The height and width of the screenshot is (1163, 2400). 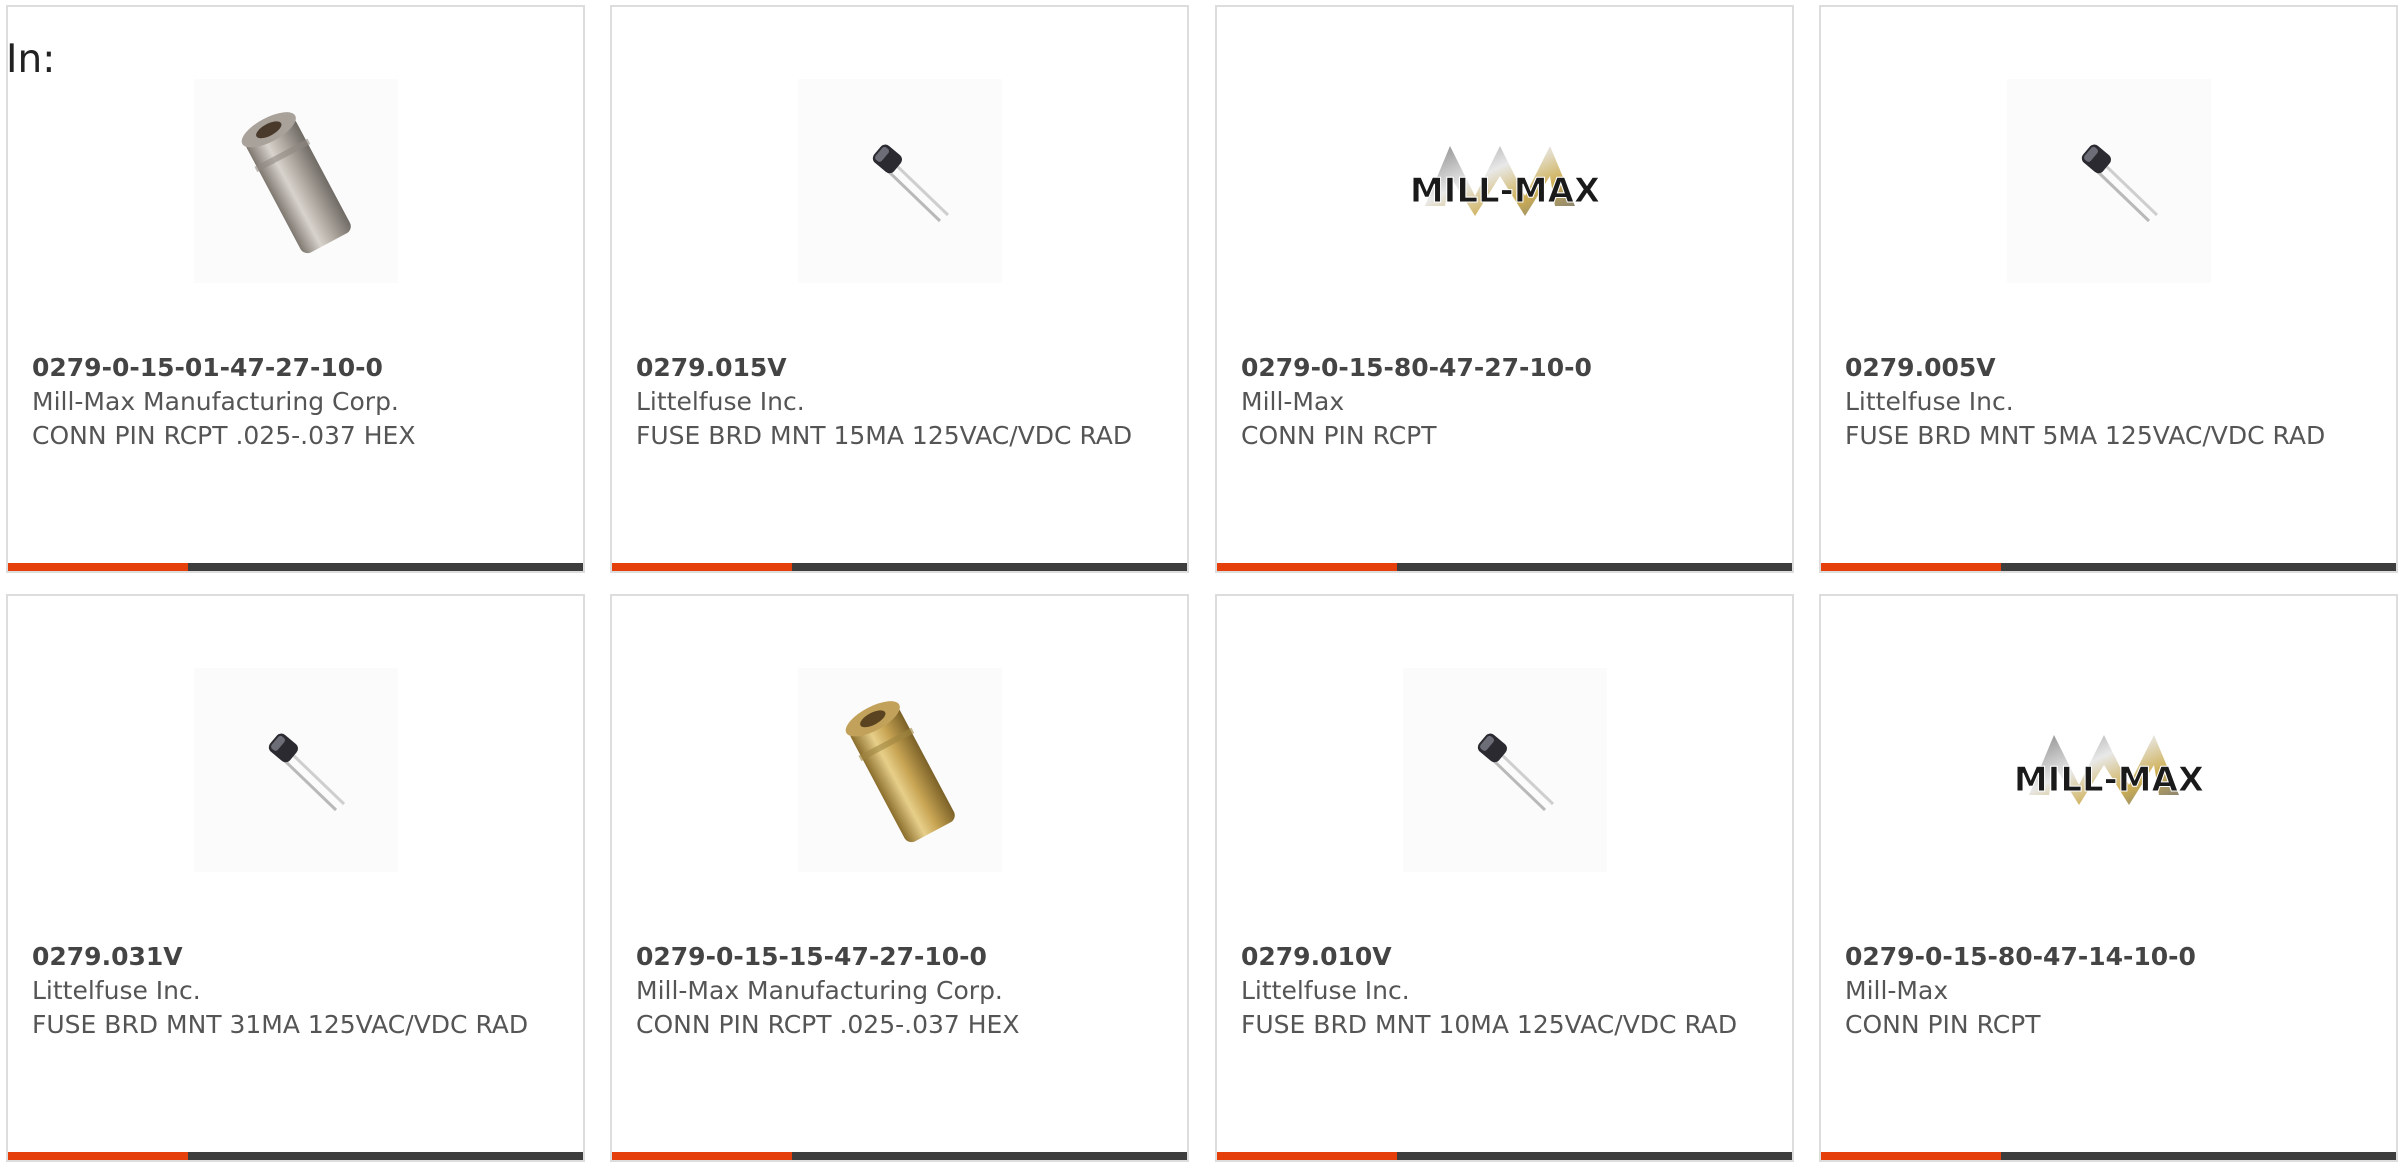 What do you see at coordinates (295, 368) in the screenshot?
I see `part-number: 0279-0-15-01-47-27-10-0` at bounding box center [295, 368].